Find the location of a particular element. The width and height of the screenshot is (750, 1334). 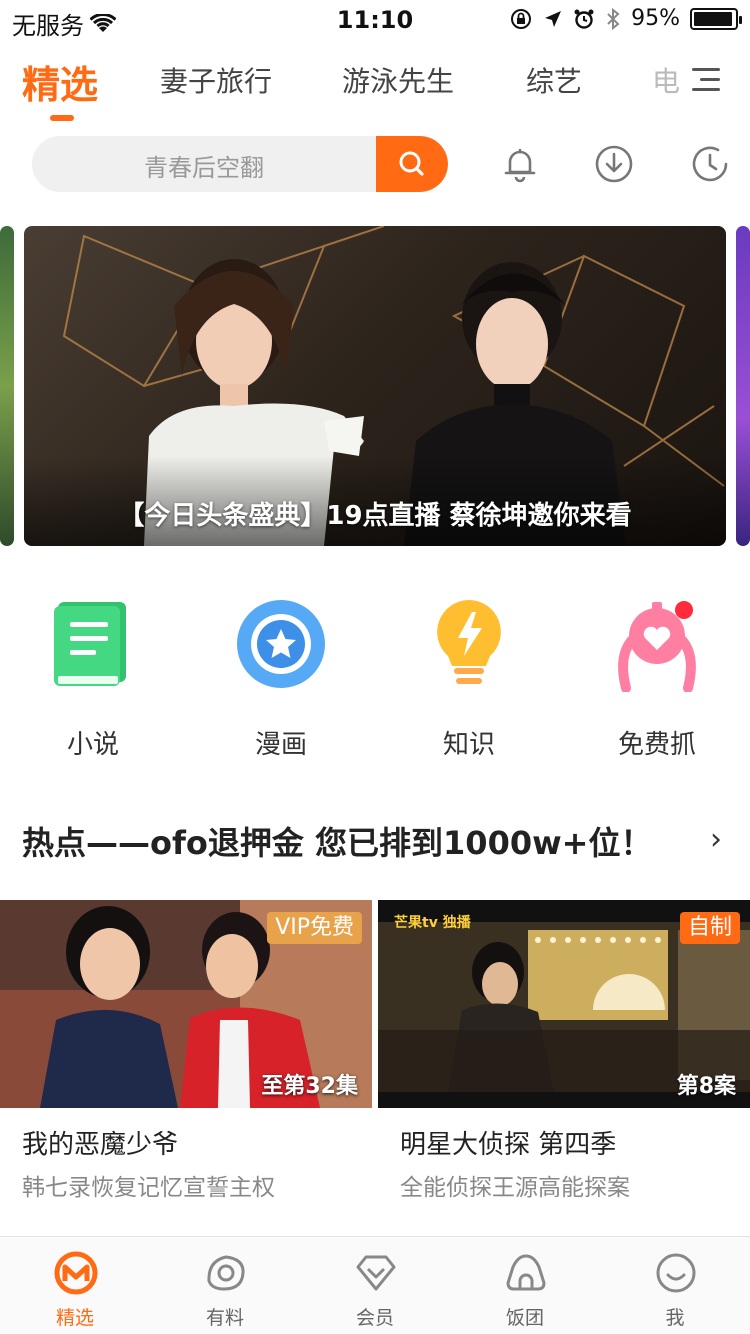

hot-headline: 热点——ofo退押金 您已排到1000w+位！ › is located at coordinates (372, 840).